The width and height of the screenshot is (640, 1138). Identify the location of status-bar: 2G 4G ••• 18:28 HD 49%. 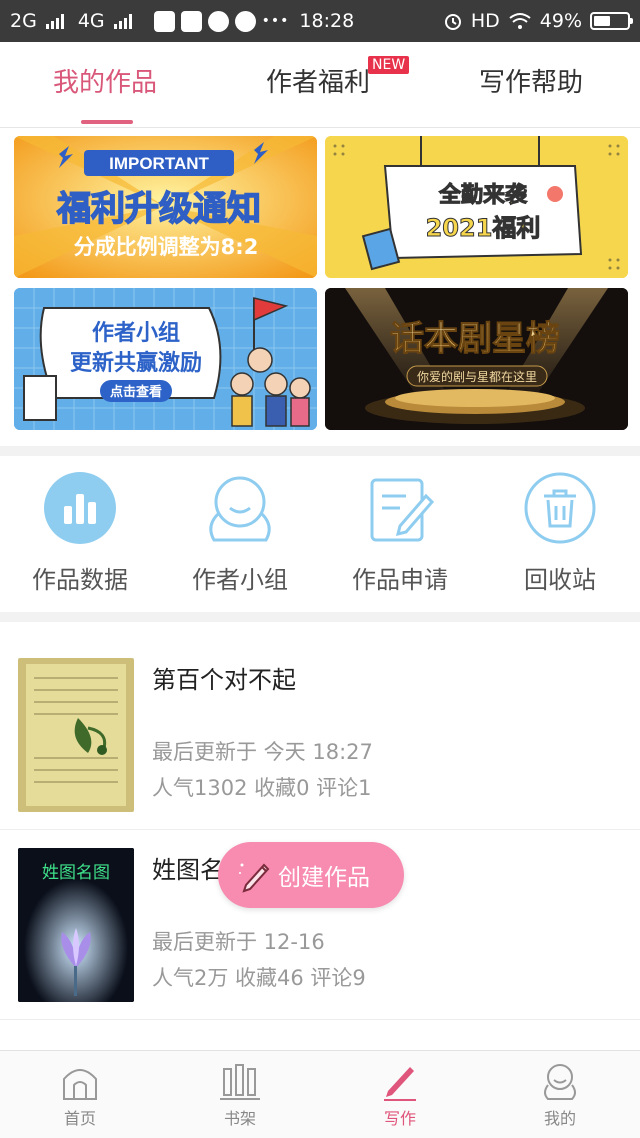
(320, 21).